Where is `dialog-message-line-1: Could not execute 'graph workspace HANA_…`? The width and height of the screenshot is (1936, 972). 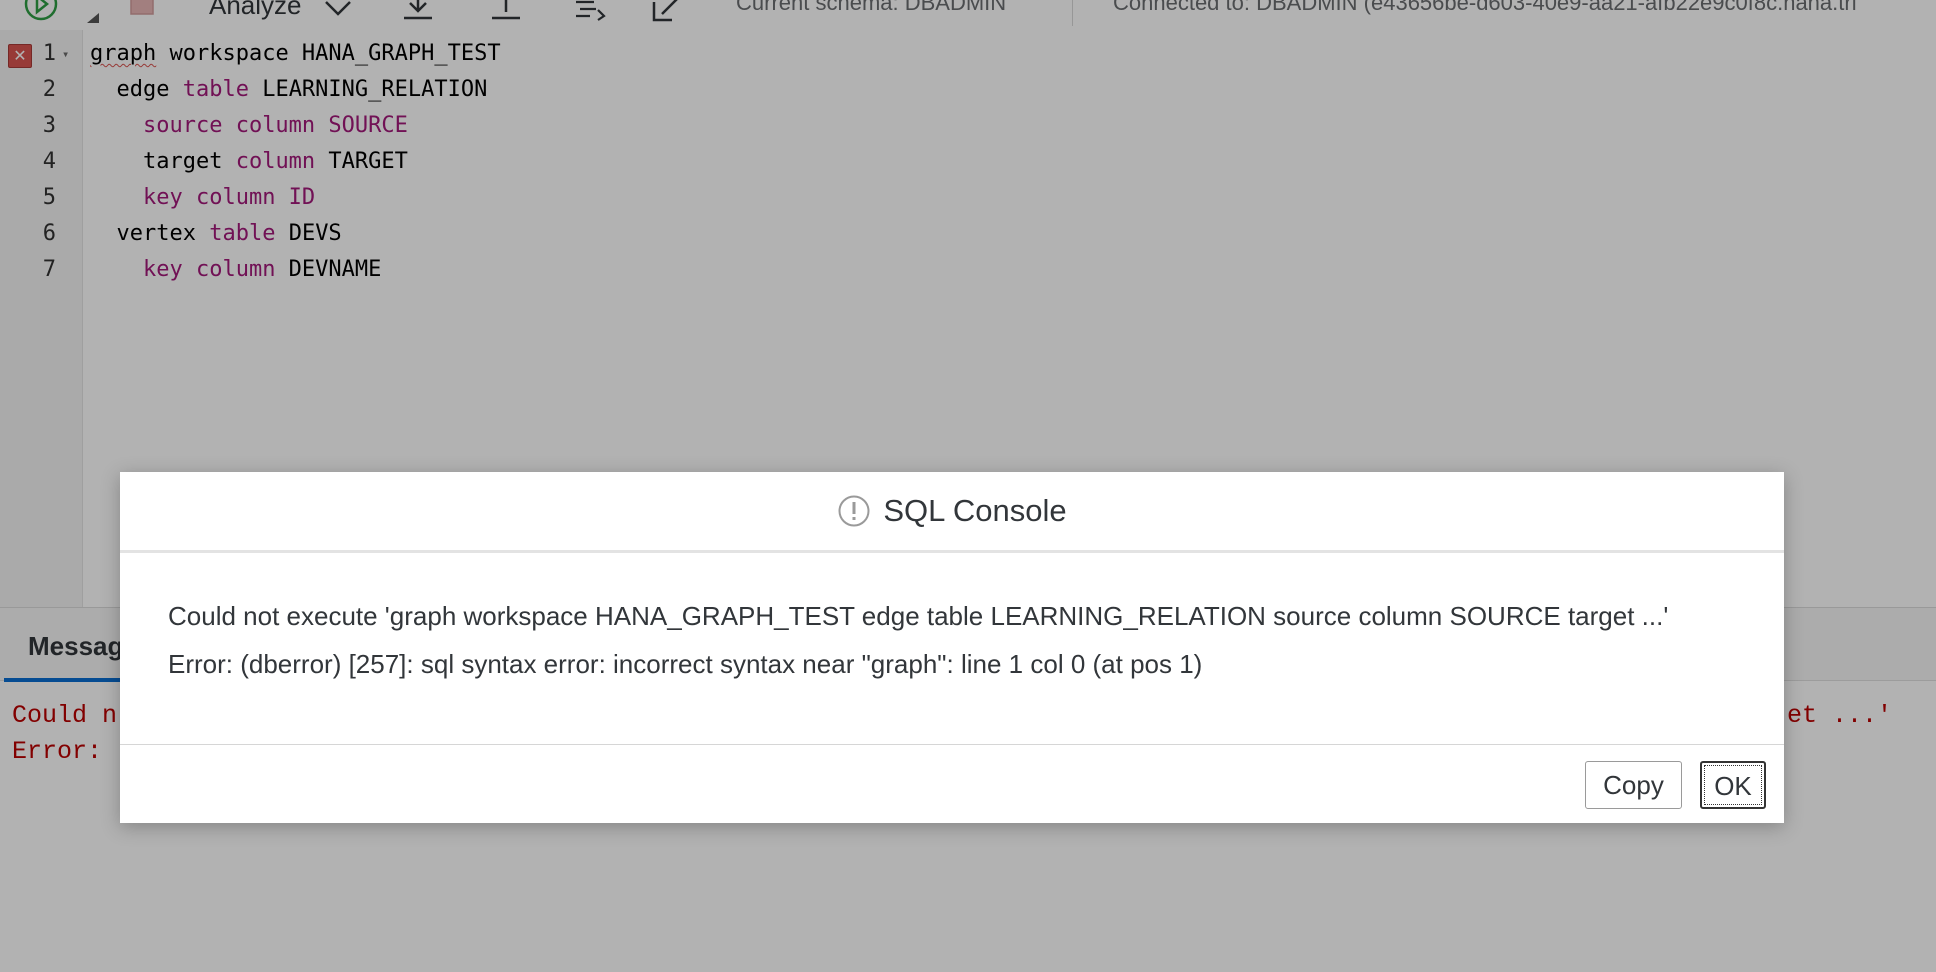 dialog-message-line-1: Could not execute 'graph workspace HANA_… is located at coordinates (918, 616).